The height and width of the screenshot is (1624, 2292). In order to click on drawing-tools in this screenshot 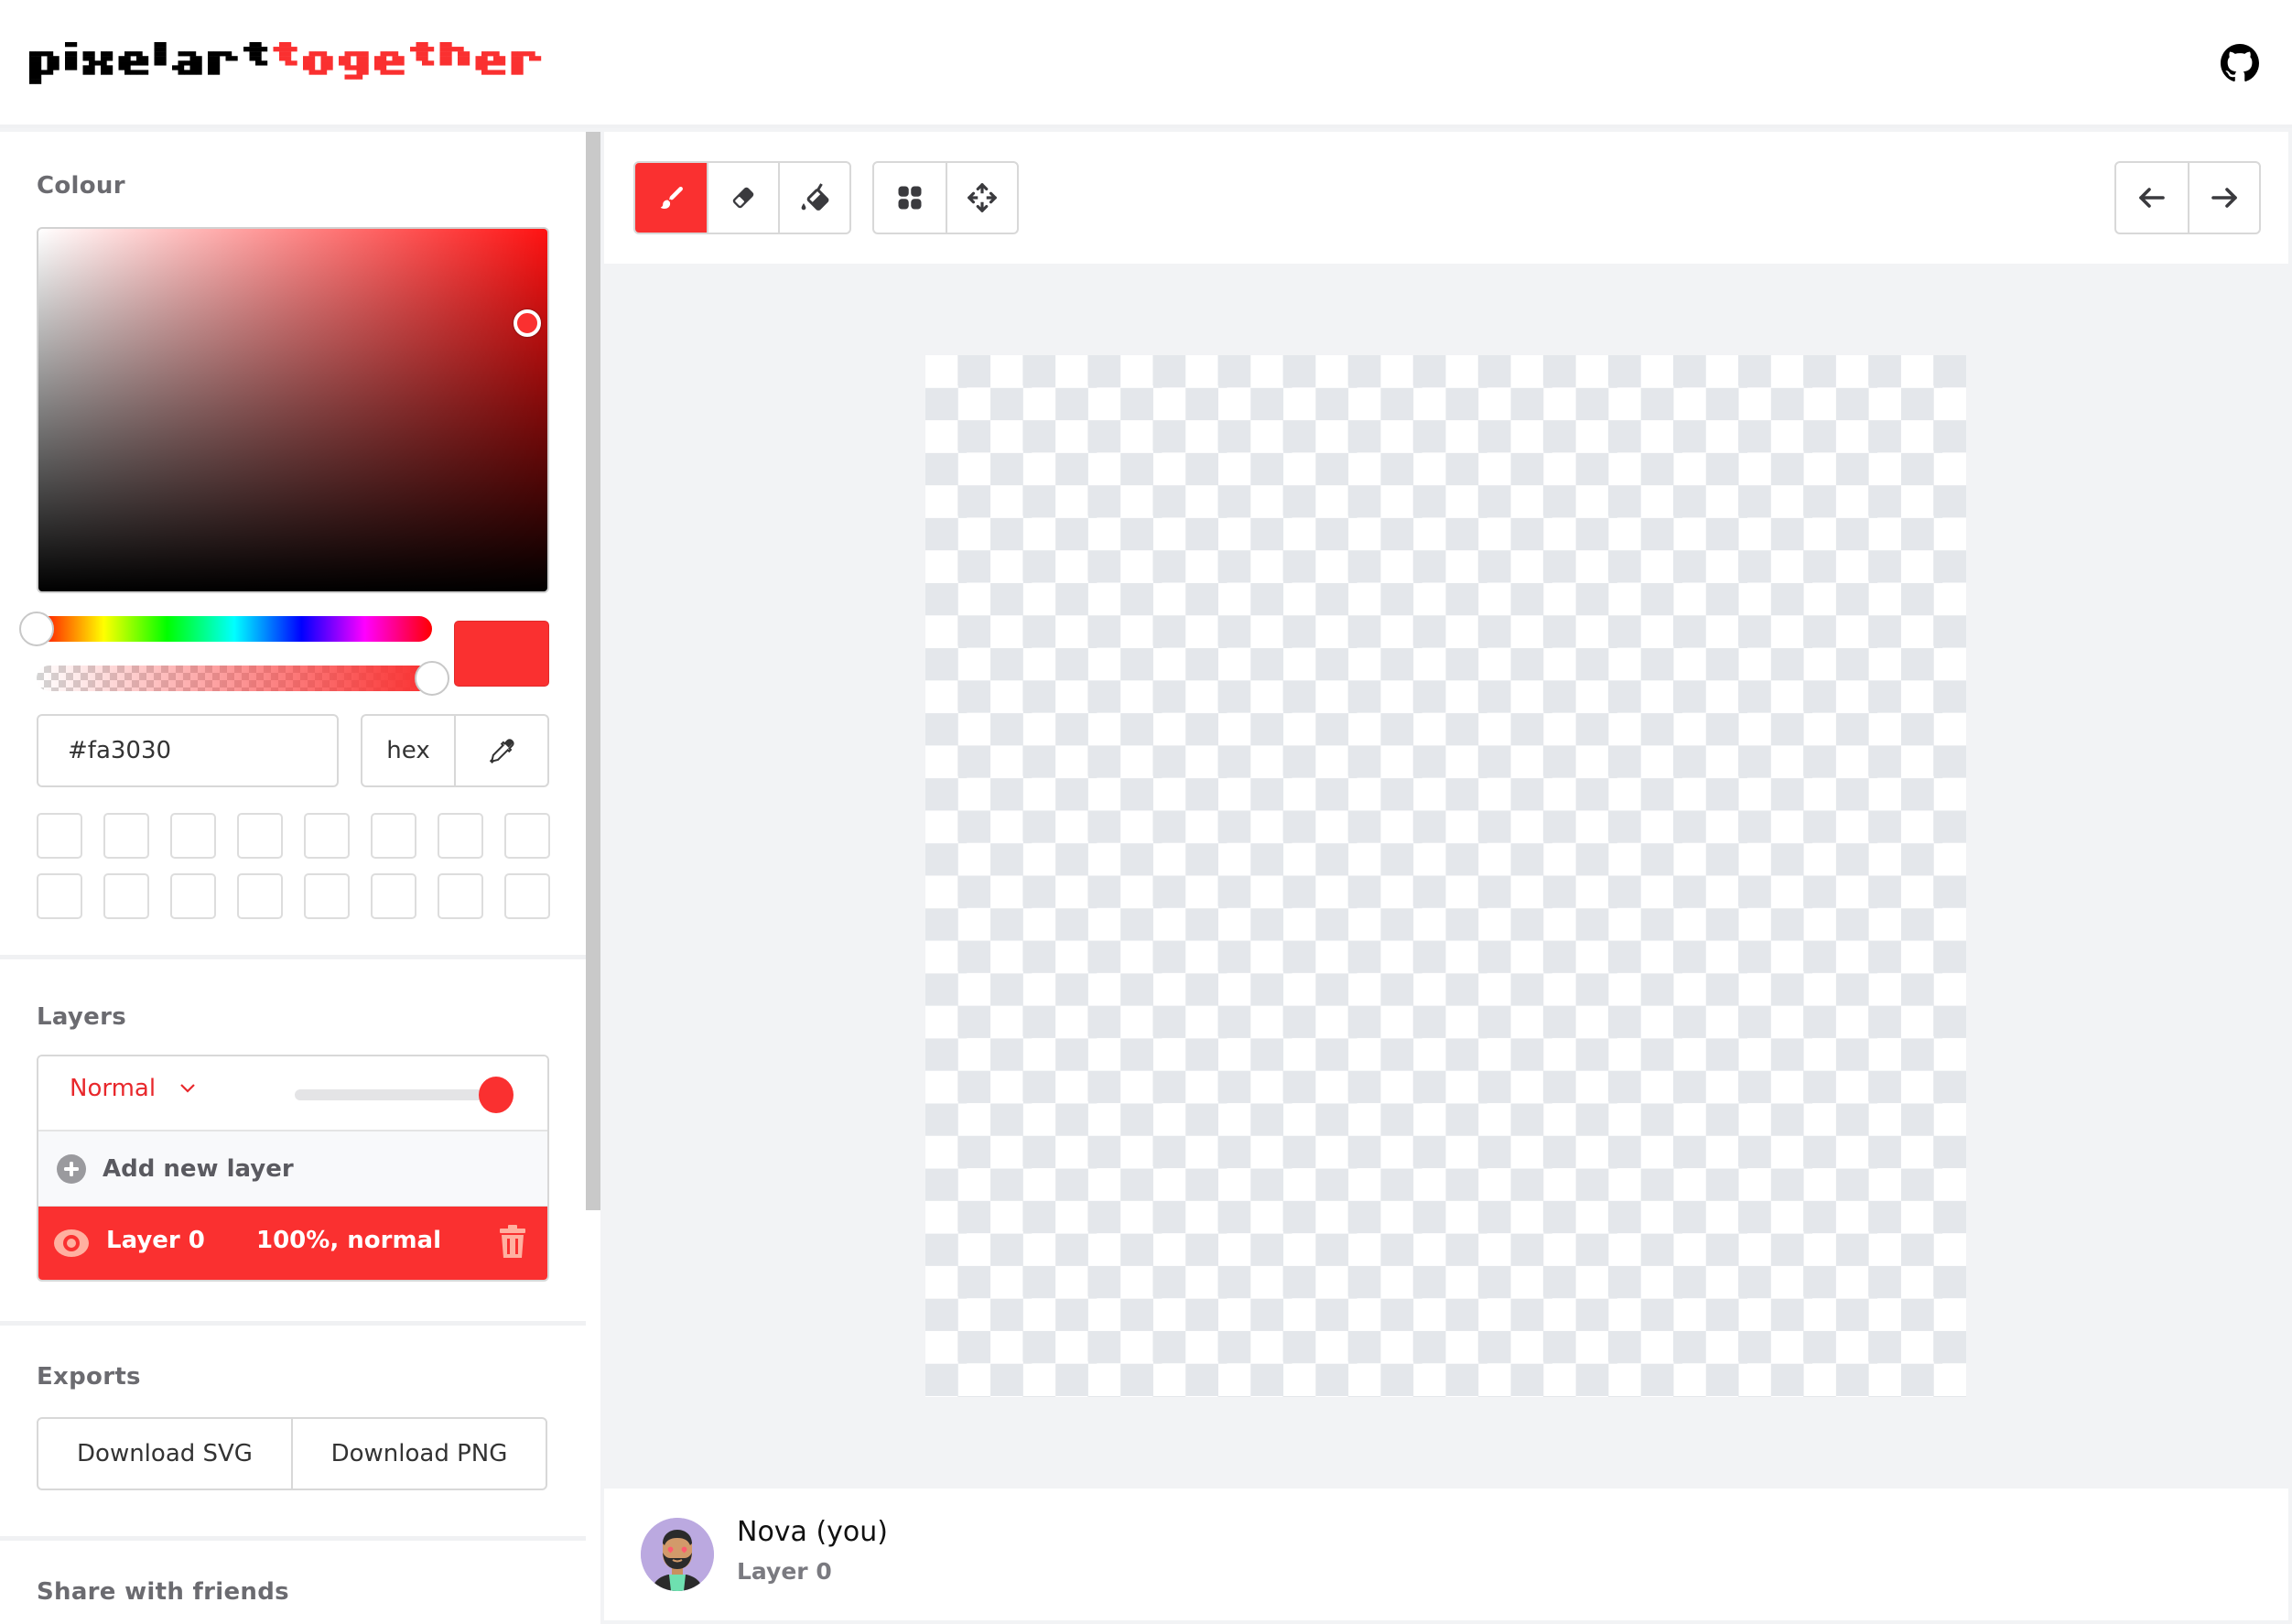, I will do `click(742, 197)`.